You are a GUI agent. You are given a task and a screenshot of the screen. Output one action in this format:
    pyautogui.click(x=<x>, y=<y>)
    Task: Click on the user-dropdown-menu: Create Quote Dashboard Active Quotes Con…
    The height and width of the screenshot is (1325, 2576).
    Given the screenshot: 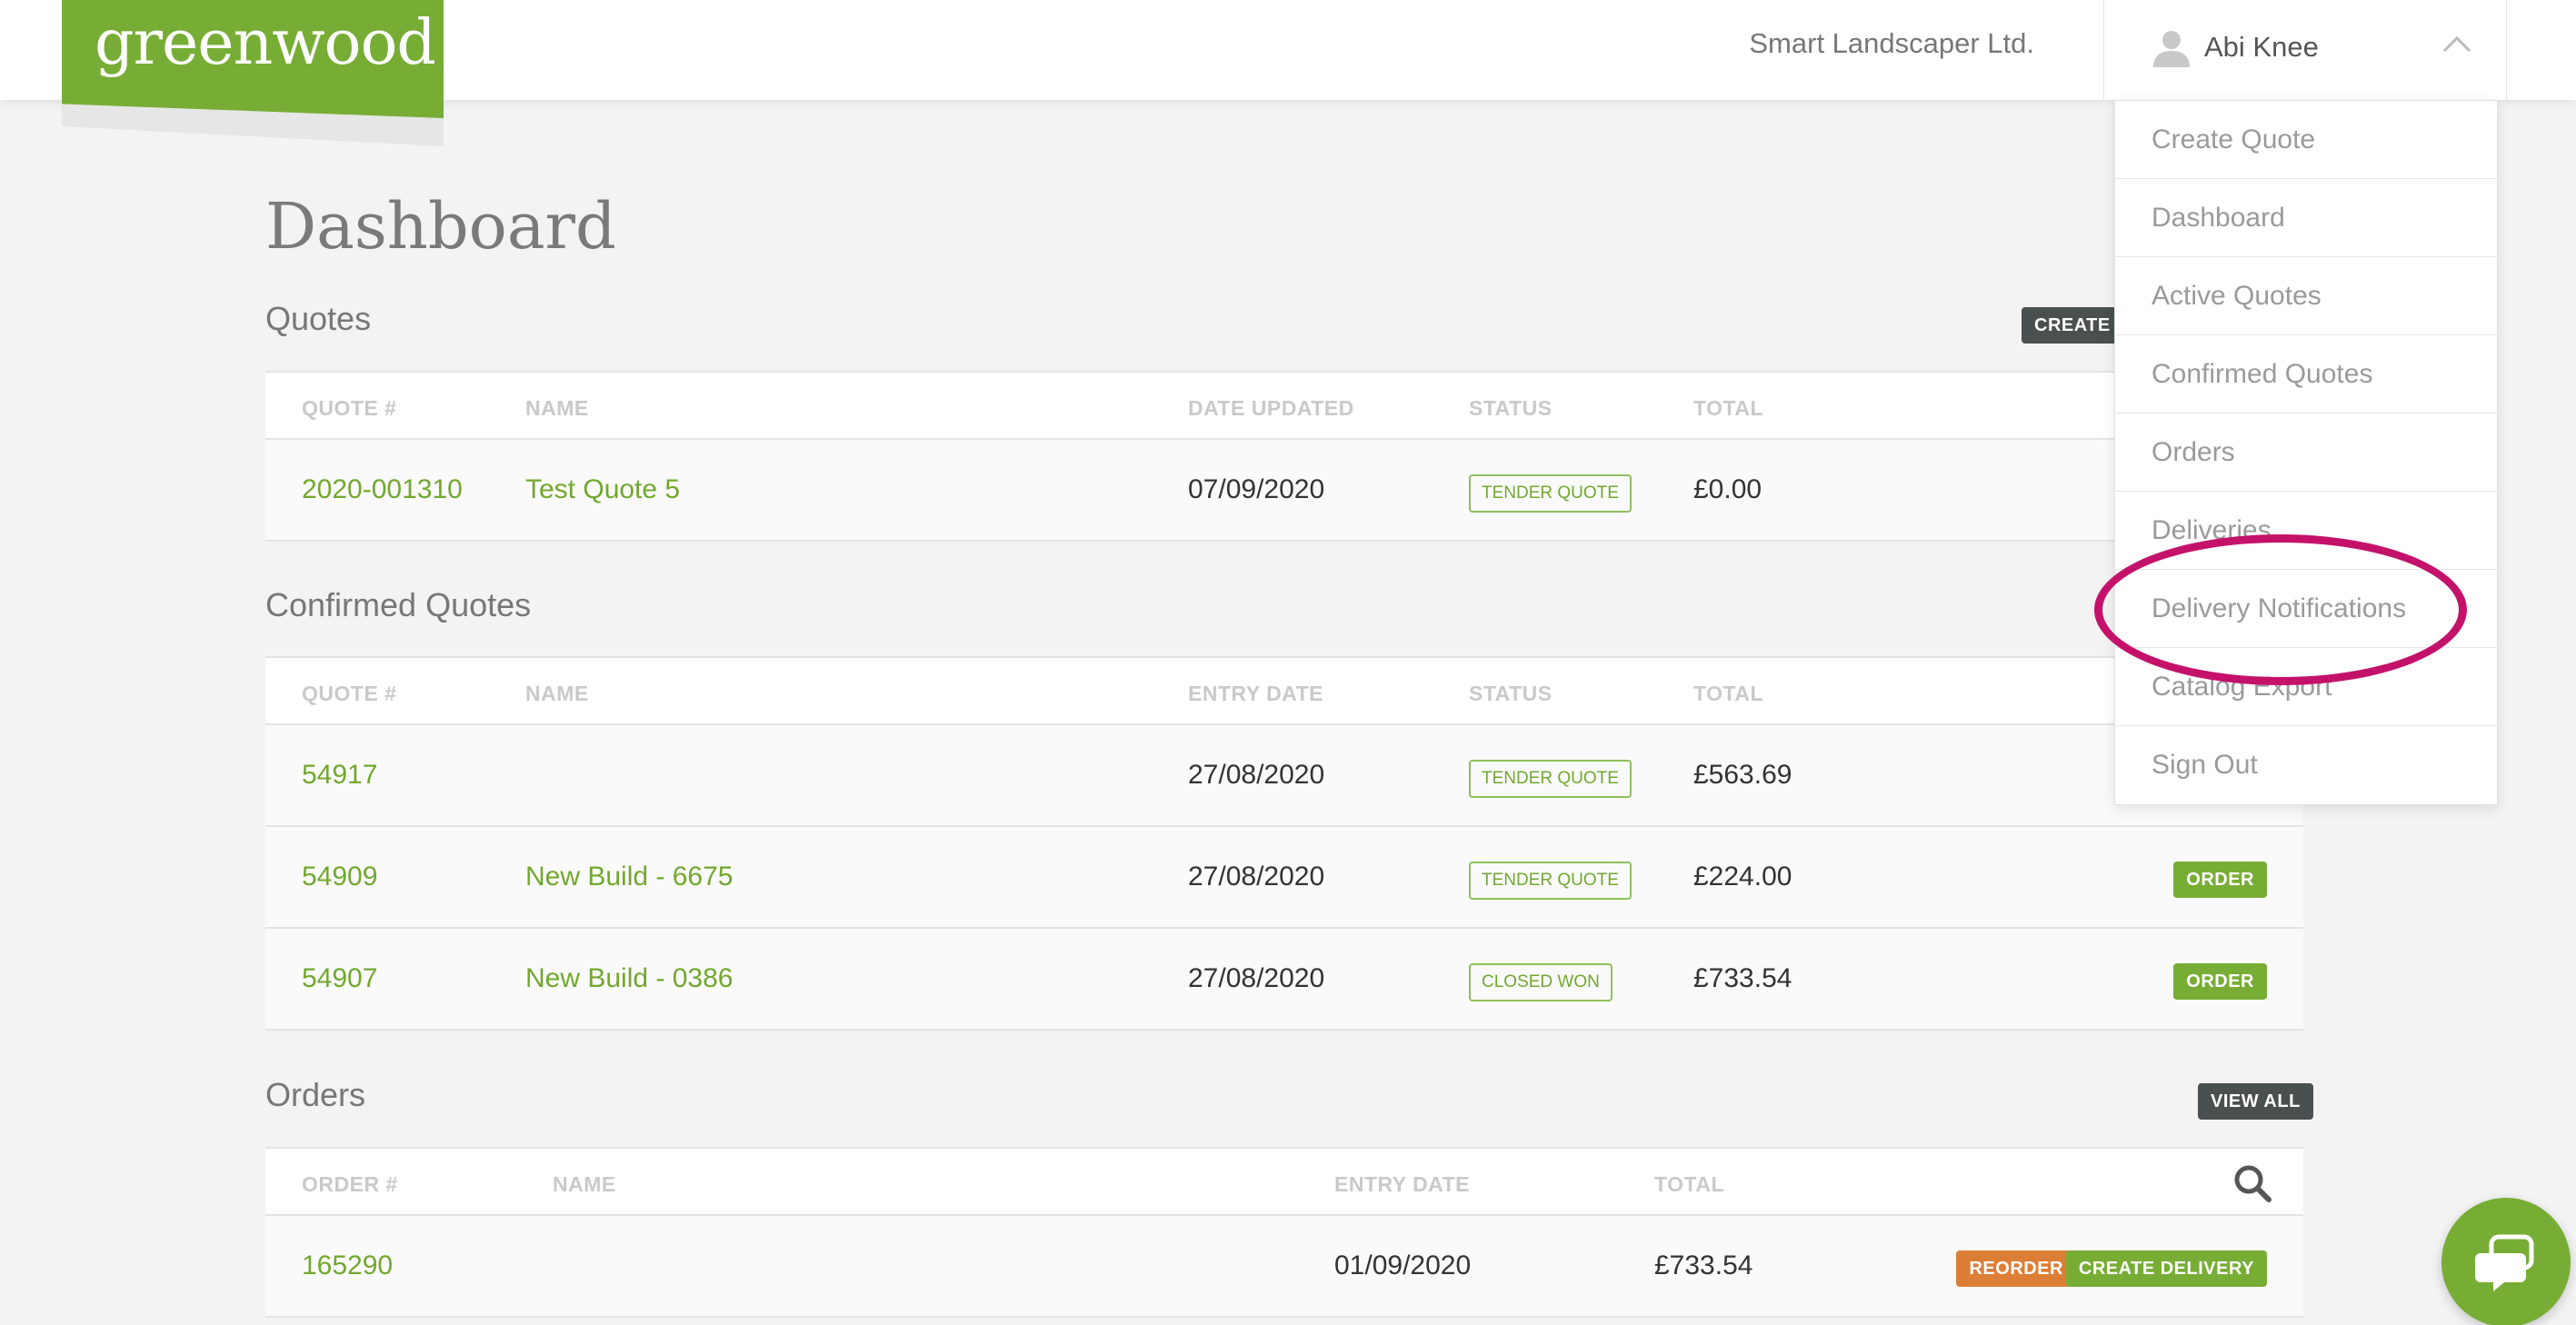 What is the action you would take?
    pyautogui.click(x=2306, y=452)
    